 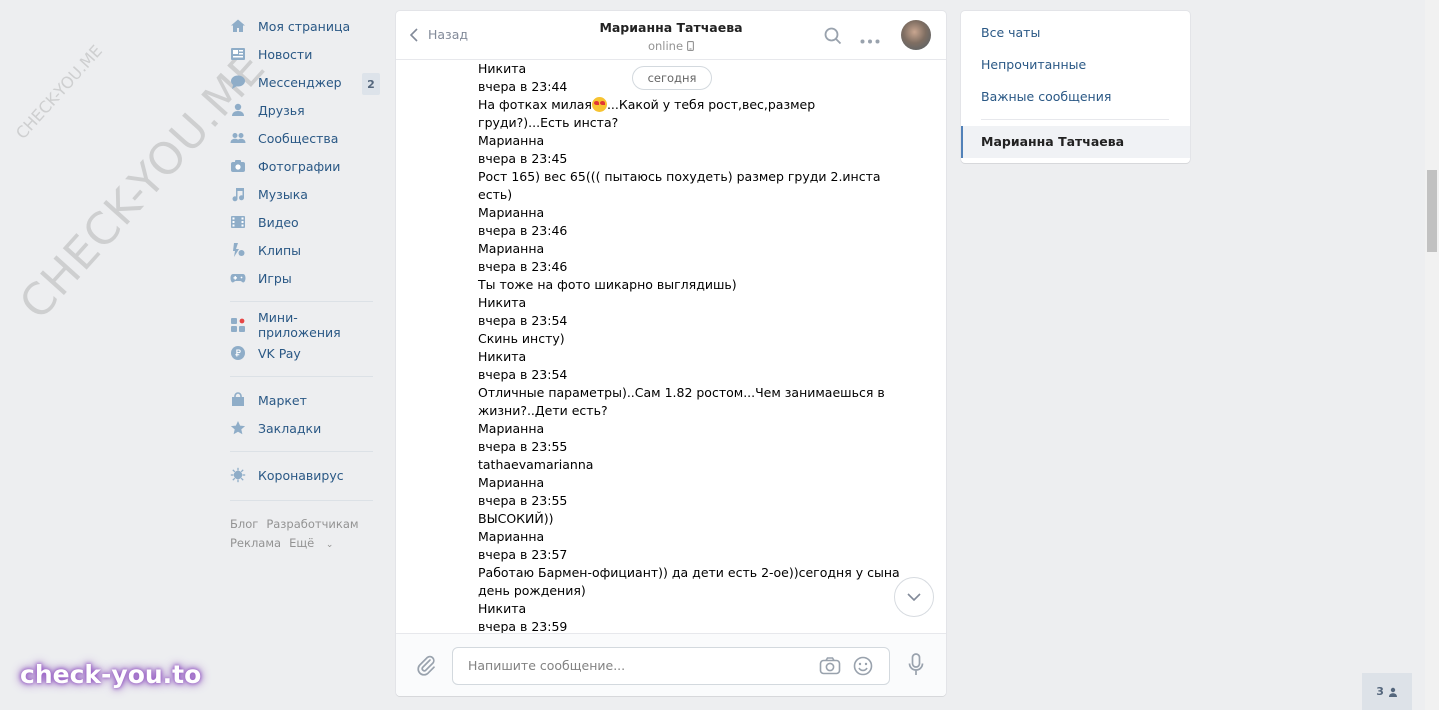 I want to click on chevron-down-icon: ⌄, so click(x=329, y=545).